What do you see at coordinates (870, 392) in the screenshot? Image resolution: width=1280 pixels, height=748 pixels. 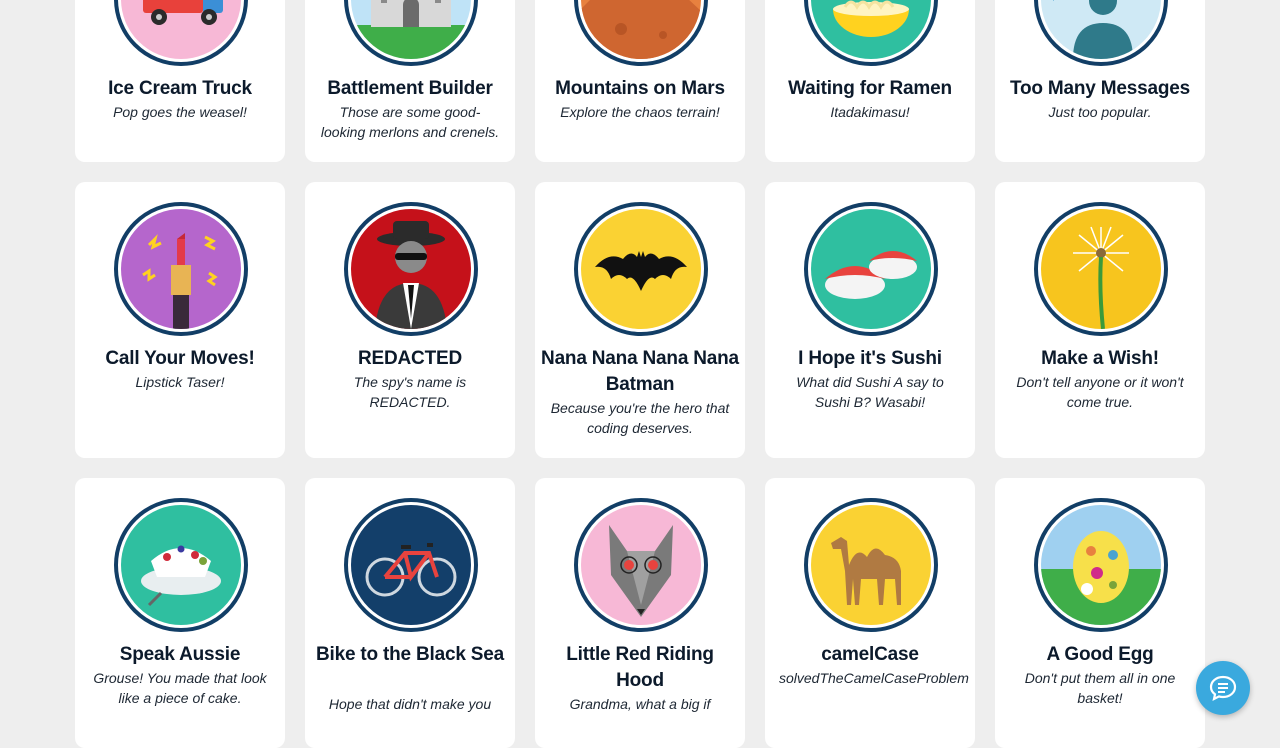 I see `badge-description: What did Sushi A say to Sushi B? Wasabi!` at bounding box center [870, 392].